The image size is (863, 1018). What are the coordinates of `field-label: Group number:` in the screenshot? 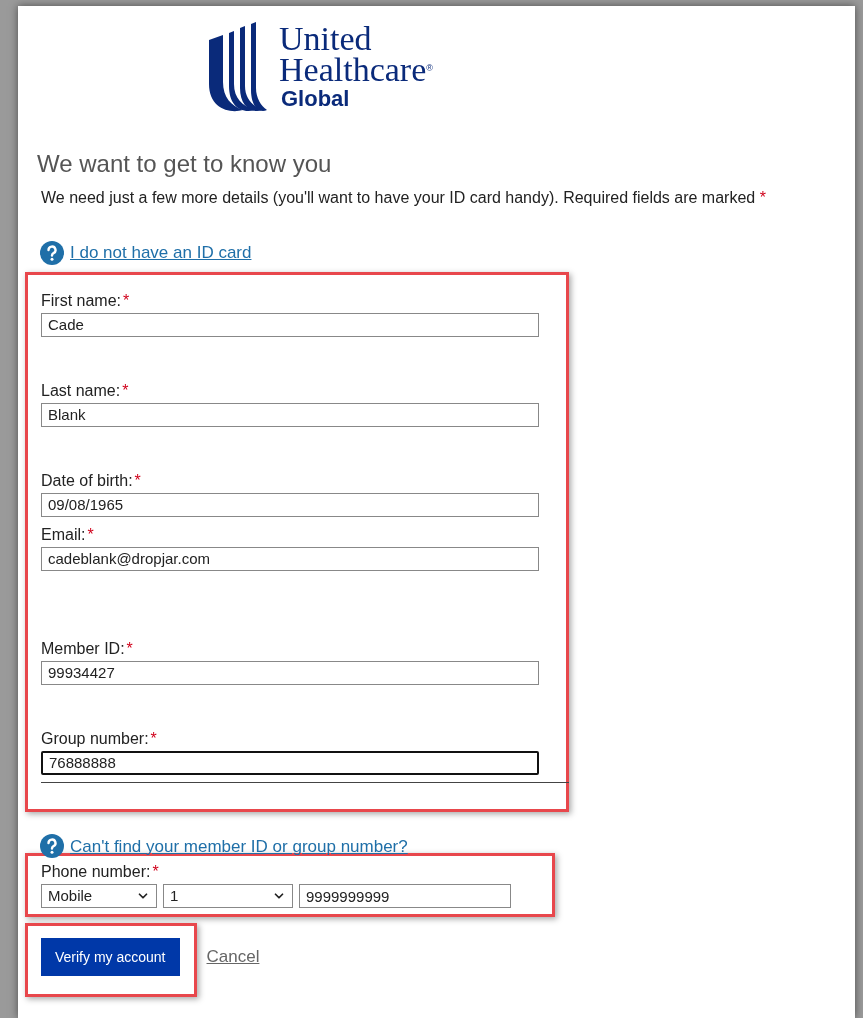 It's located at (95, 738).